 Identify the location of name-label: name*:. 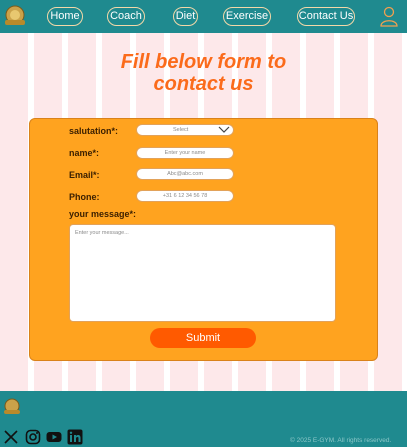
(84, 153).